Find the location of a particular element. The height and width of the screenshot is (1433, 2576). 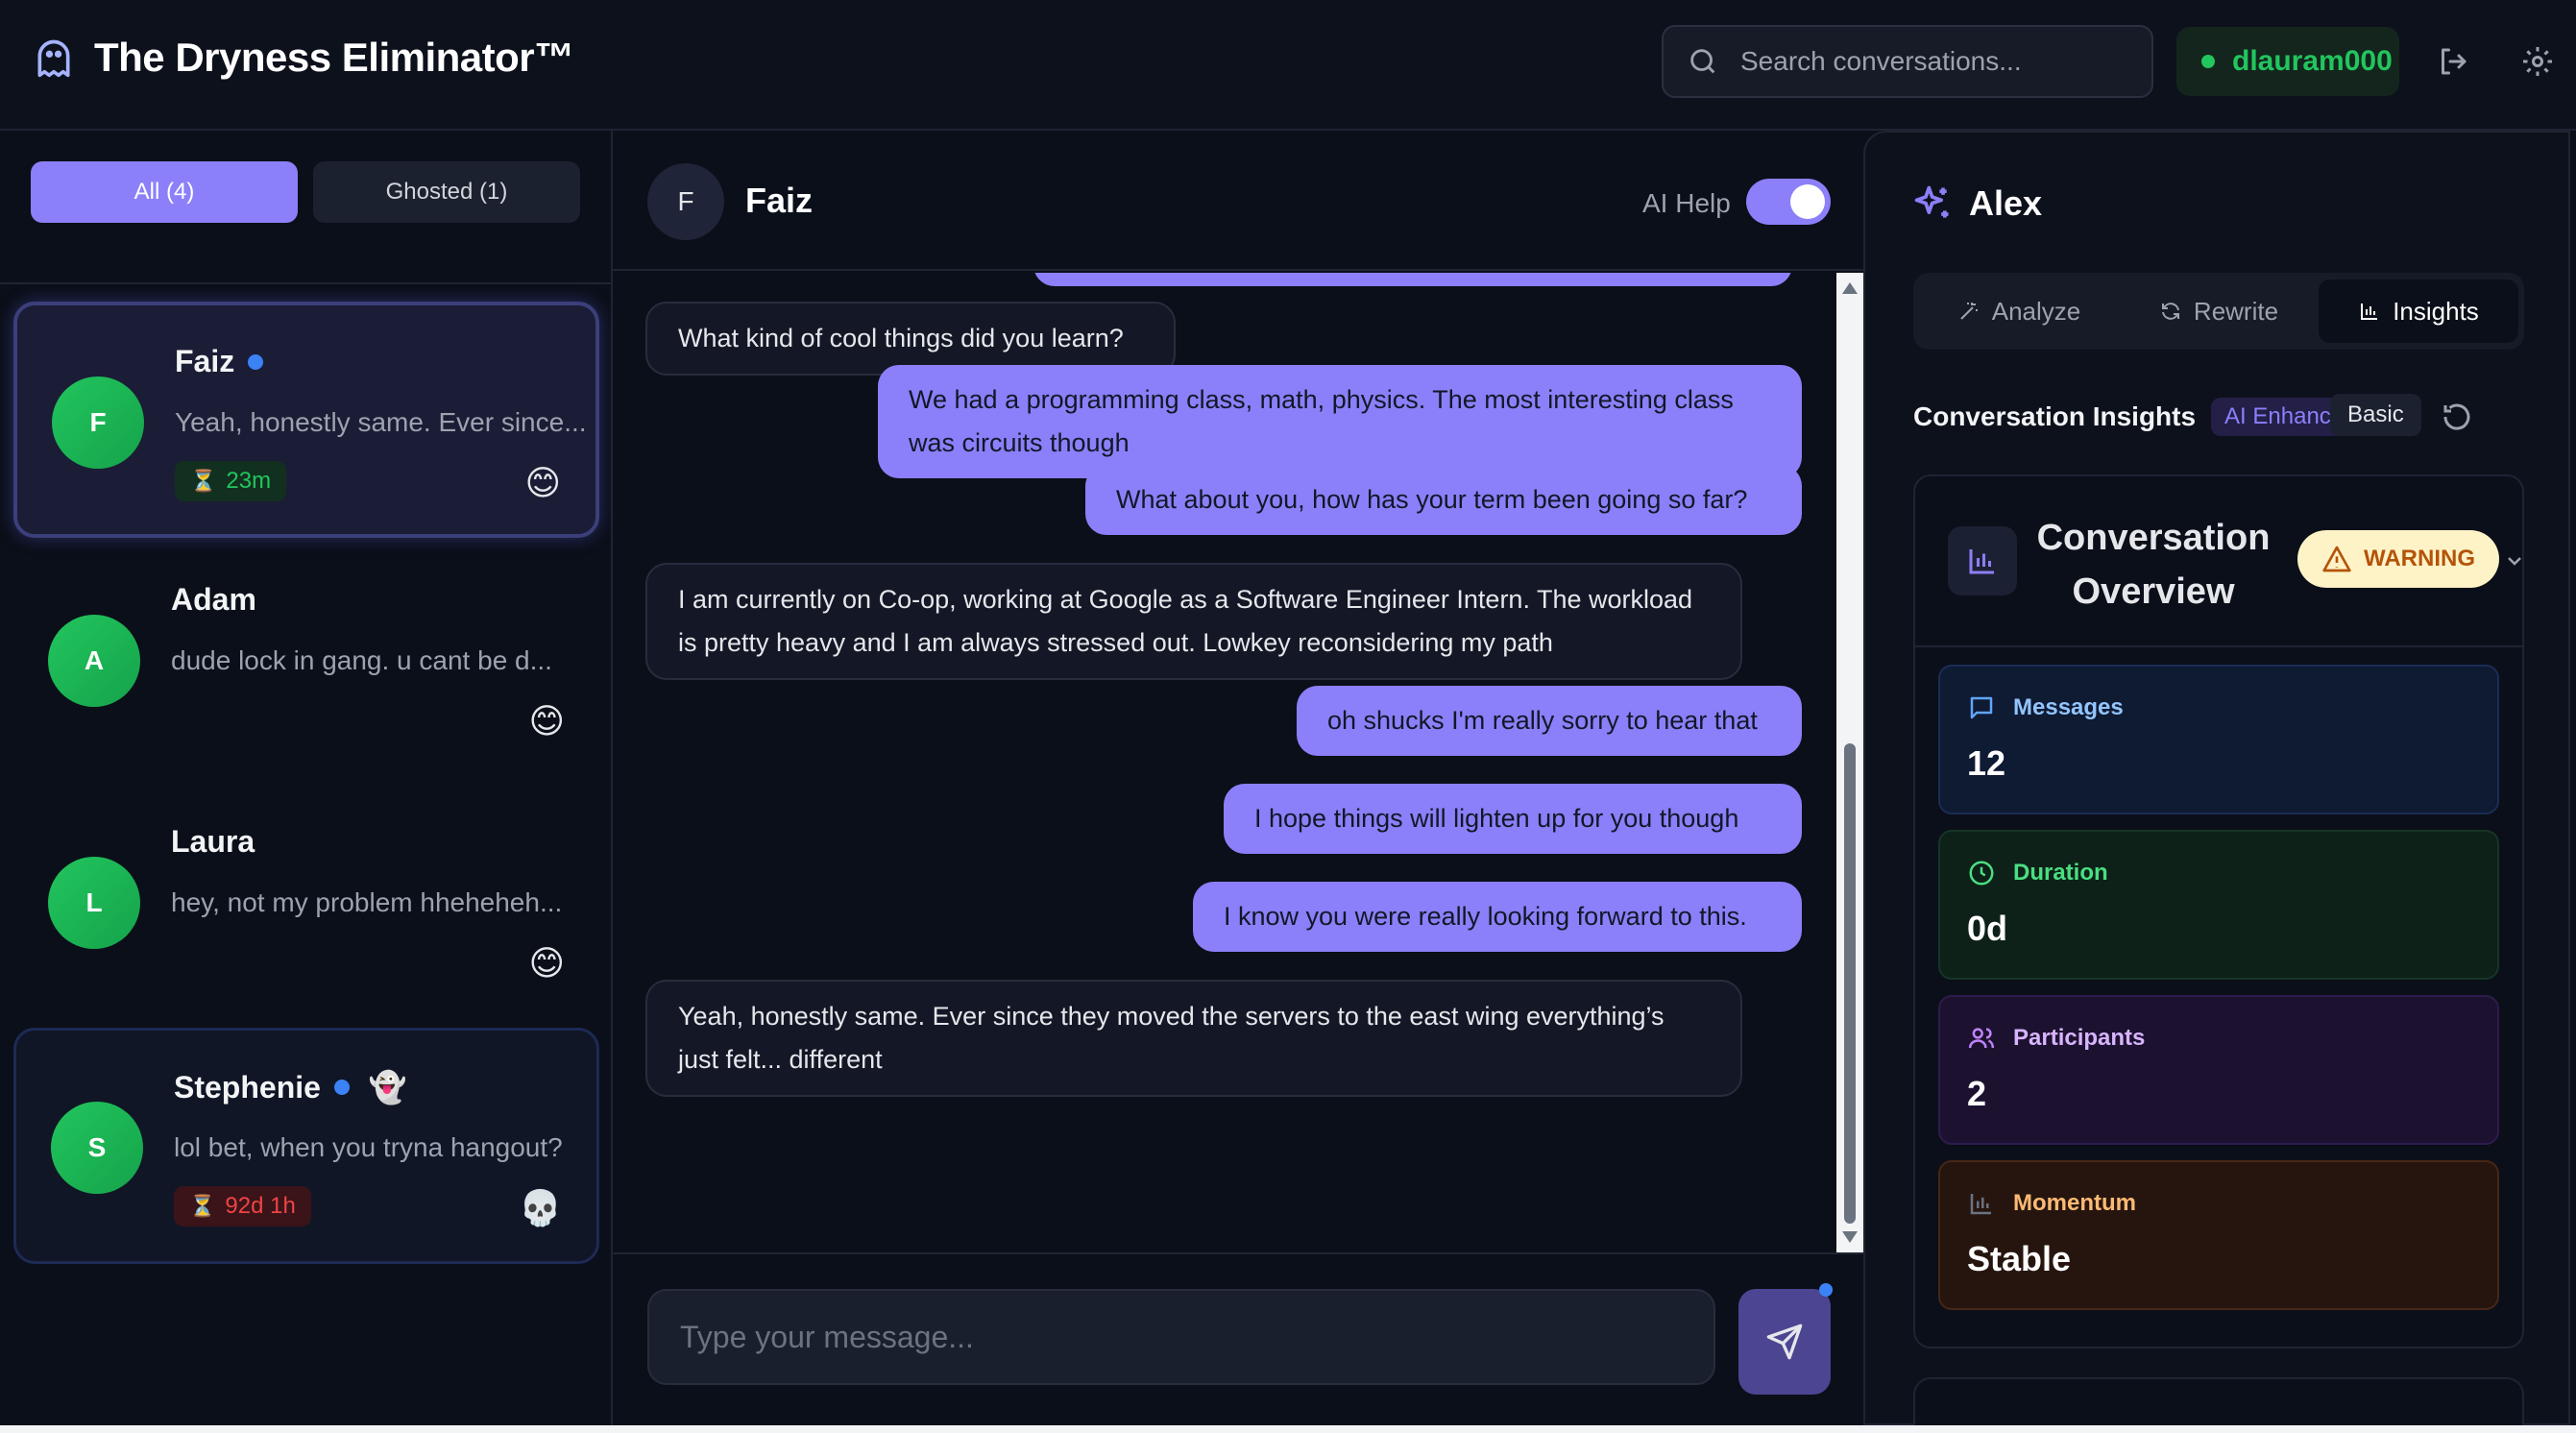

stat-label: Participants is located at coordinates (2218, 1038).